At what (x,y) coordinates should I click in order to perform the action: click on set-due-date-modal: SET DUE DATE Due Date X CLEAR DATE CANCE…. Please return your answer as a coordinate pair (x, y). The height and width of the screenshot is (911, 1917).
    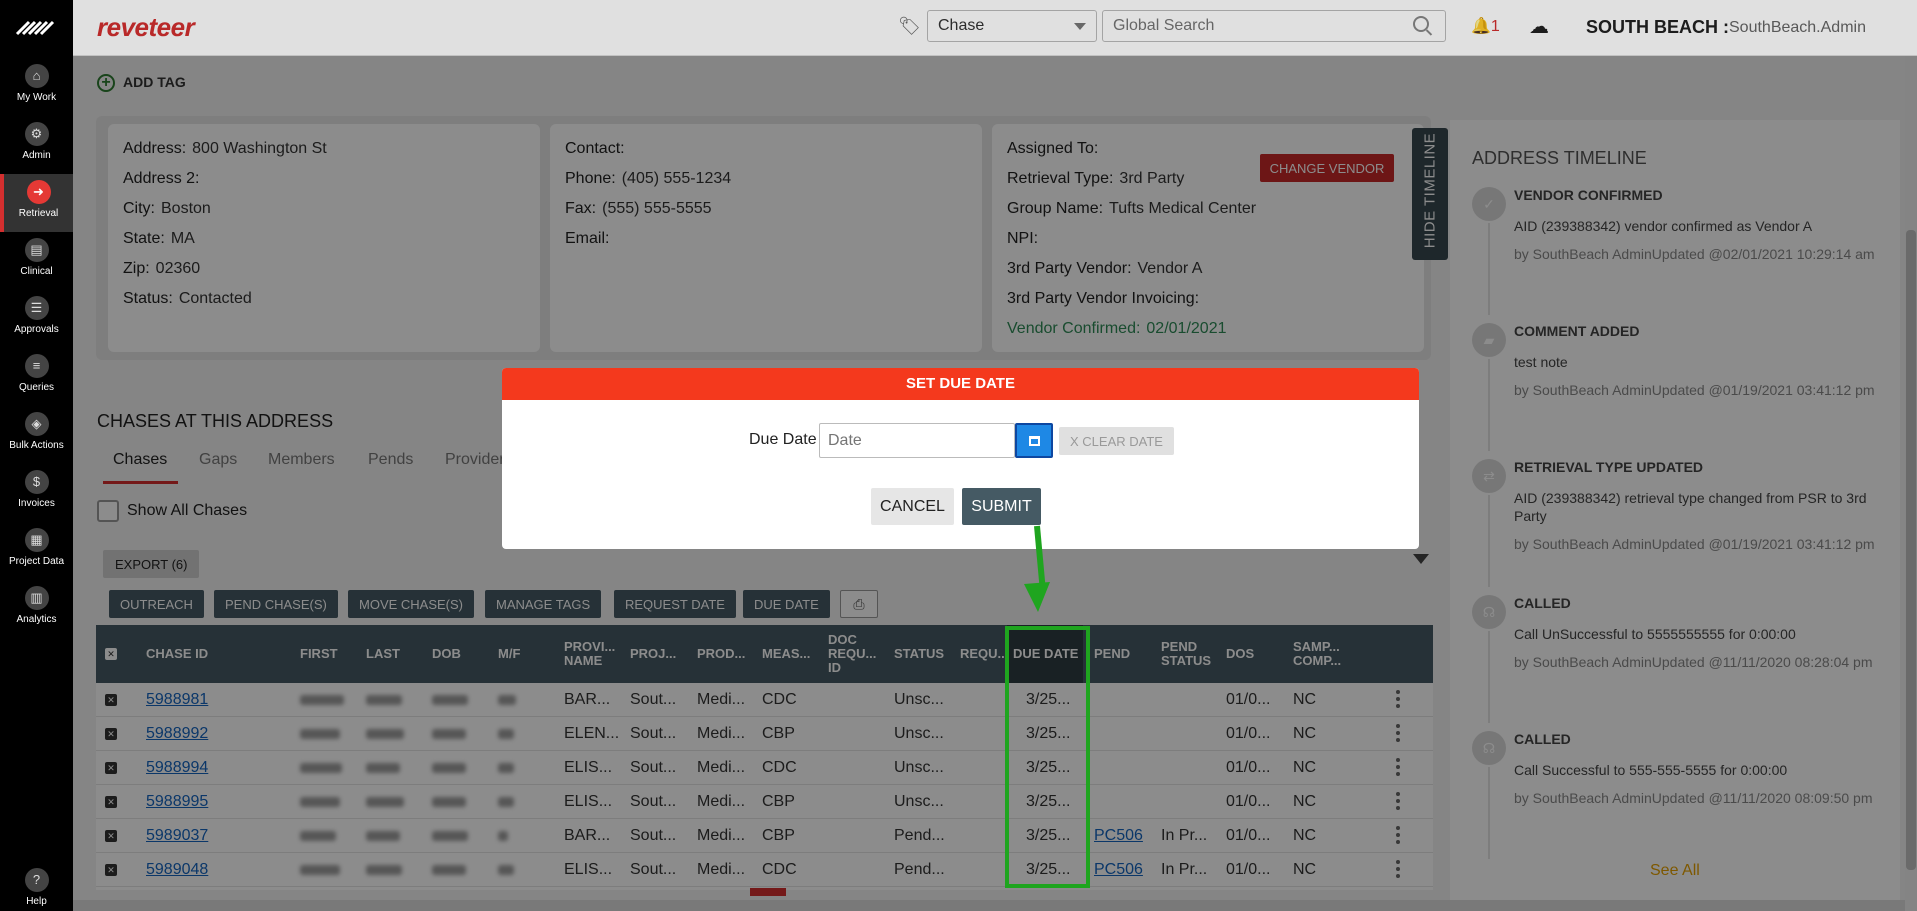
    Looking at the image, I should click on (960, 458).